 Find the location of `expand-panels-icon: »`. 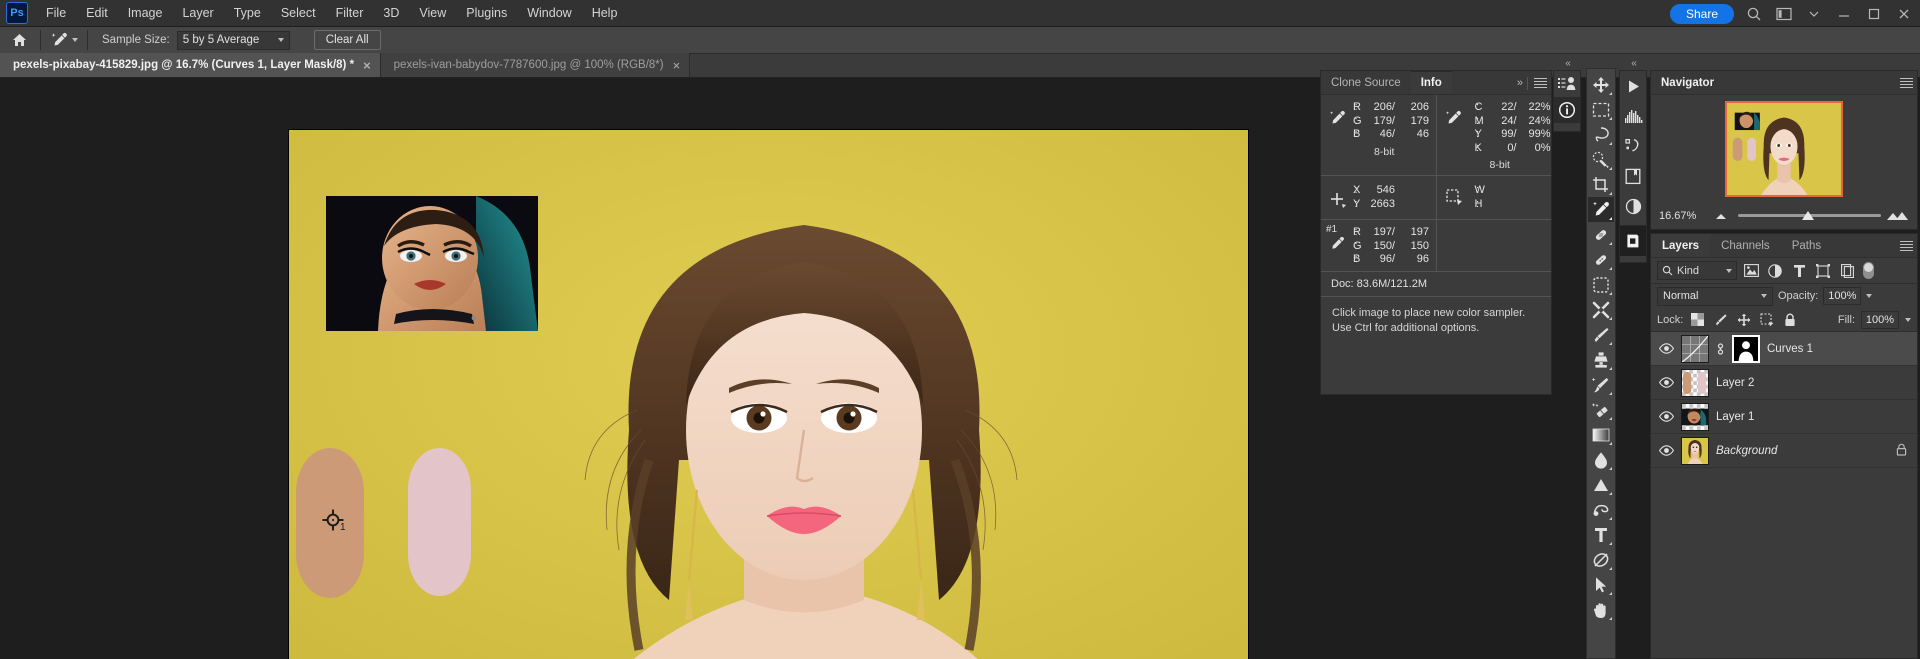

expand-panels-icon: » is located at coordinates (1520, 83).